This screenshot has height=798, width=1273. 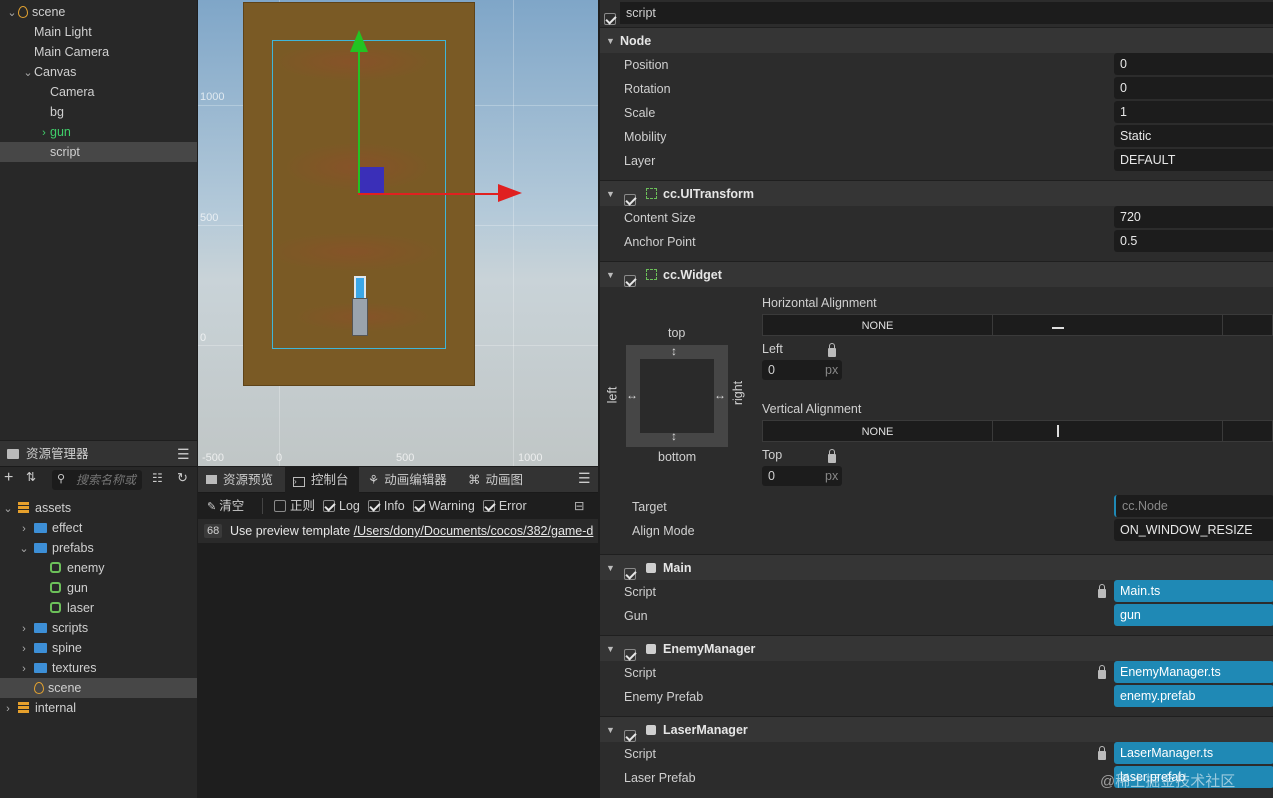 What do you see at coordinates (1247, 431) in the screenshot?
I see `v-align-middle-button` at bounding box center [1247, 431].